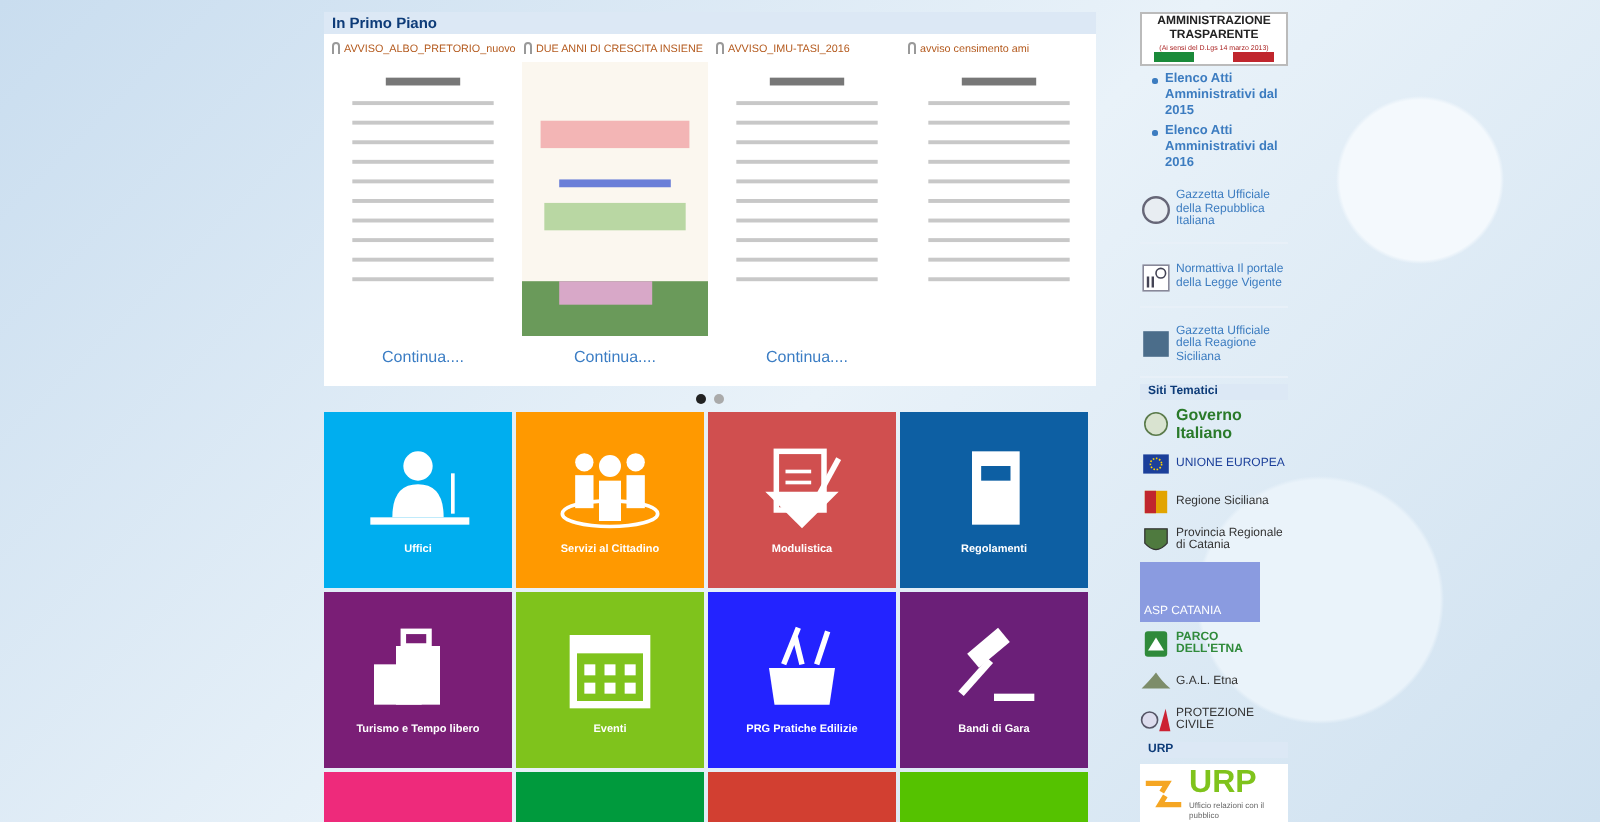  Describe the element at coordinates (1232, 424) in the screenshot. I see `site-link: Governo Italiano` at that location.